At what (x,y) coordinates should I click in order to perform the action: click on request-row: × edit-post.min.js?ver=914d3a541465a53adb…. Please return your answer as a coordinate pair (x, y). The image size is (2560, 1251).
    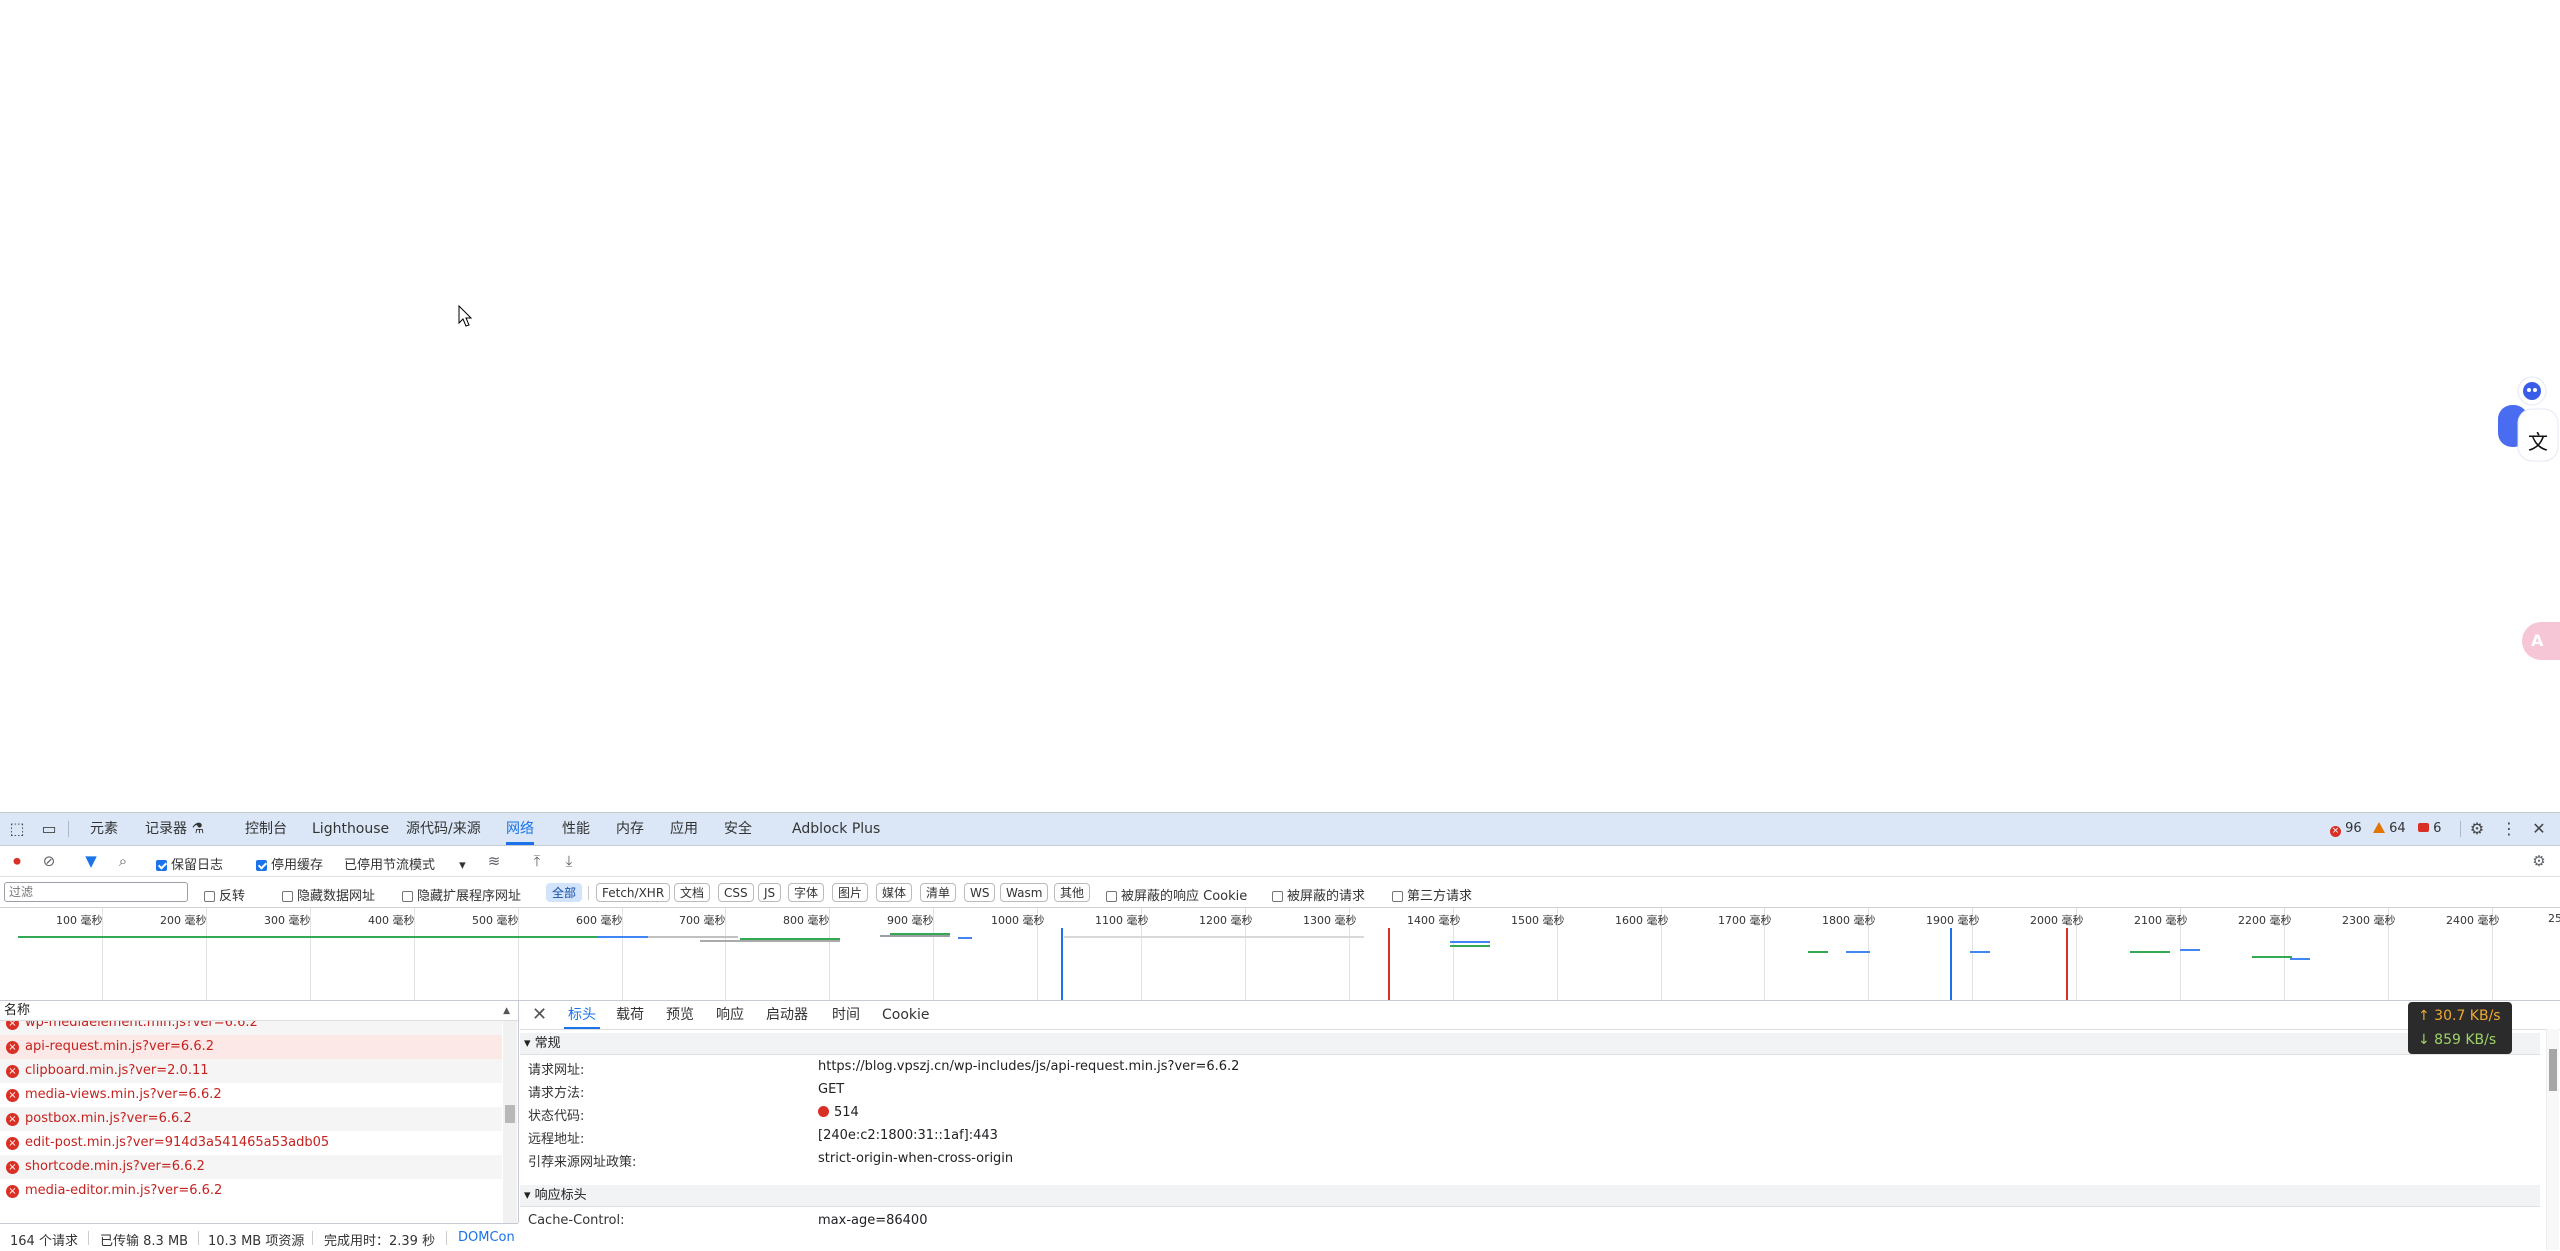
    Looking at the image, I should click on (251, 1143).